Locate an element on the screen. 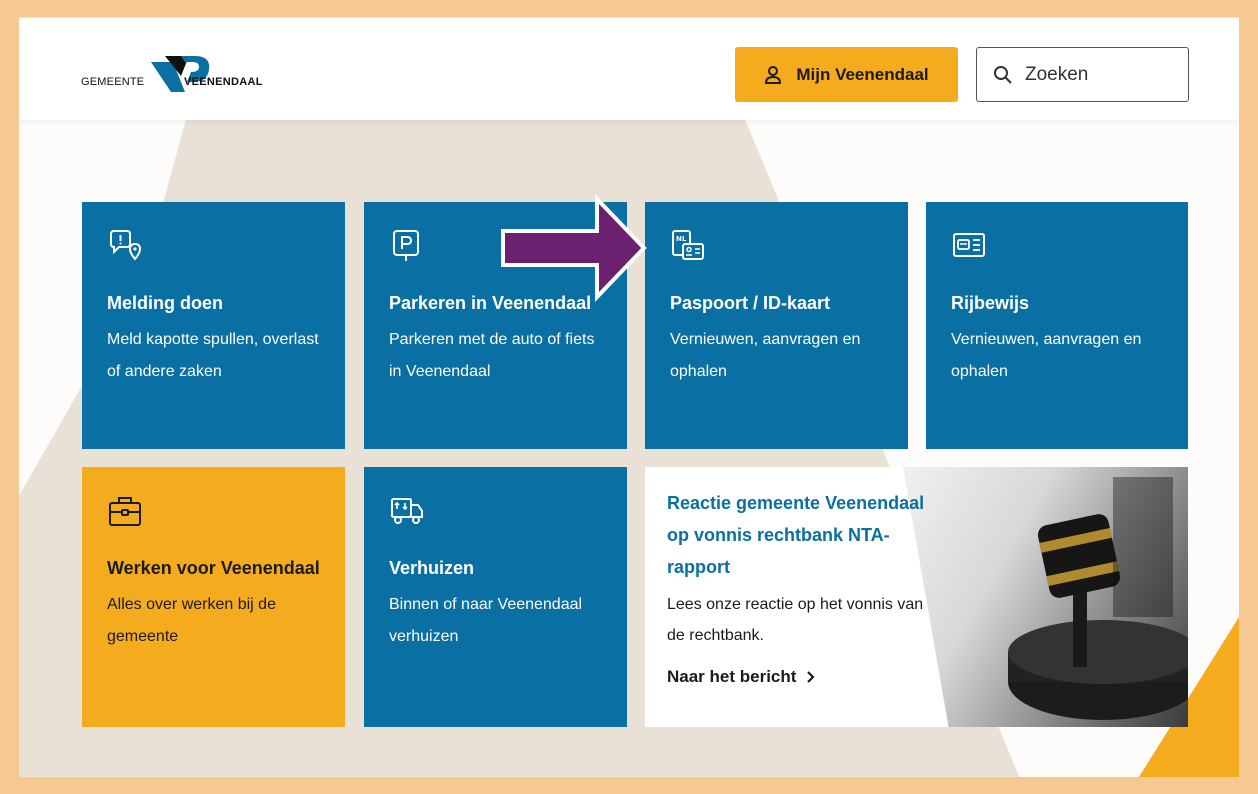  chevron-right-icon is located at coordinates (811, 677).